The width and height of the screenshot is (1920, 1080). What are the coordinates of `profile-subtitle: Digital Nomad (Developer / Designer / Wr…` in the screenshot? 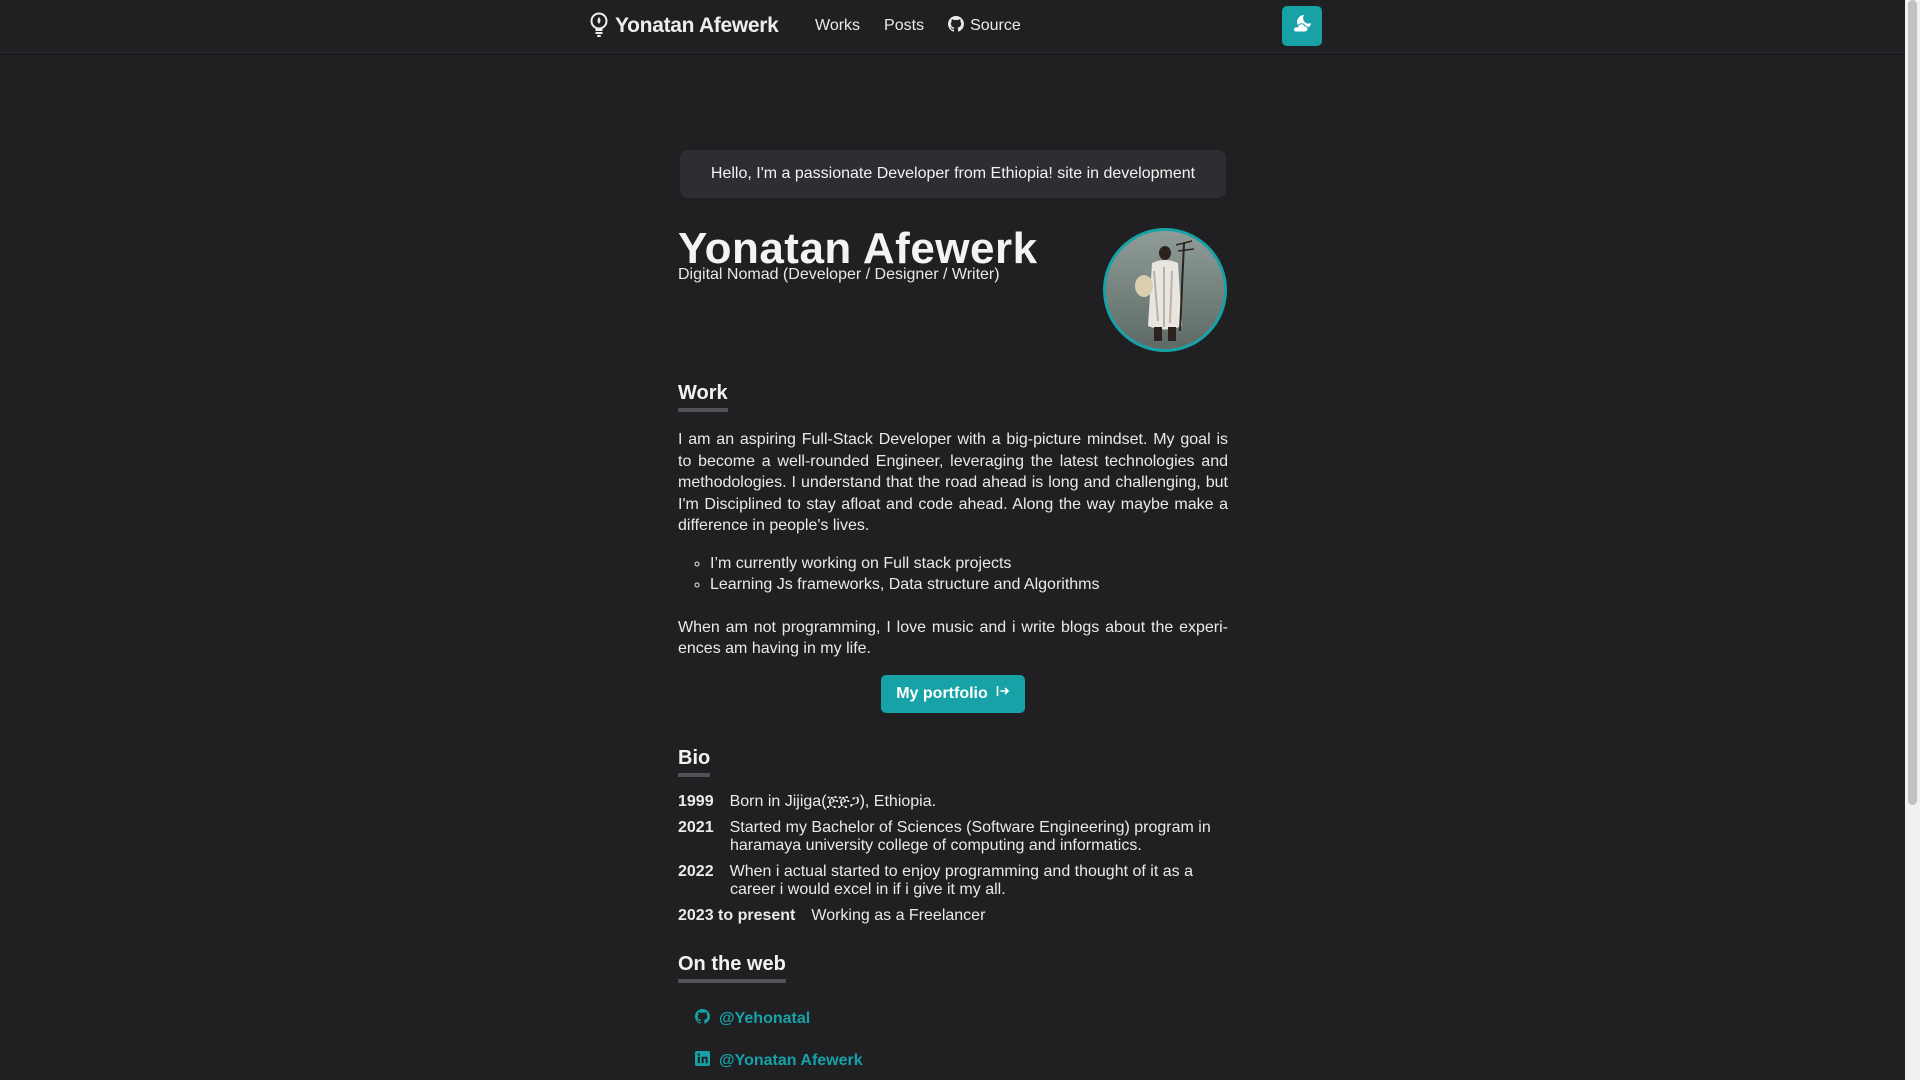 It's located at (839, 274).